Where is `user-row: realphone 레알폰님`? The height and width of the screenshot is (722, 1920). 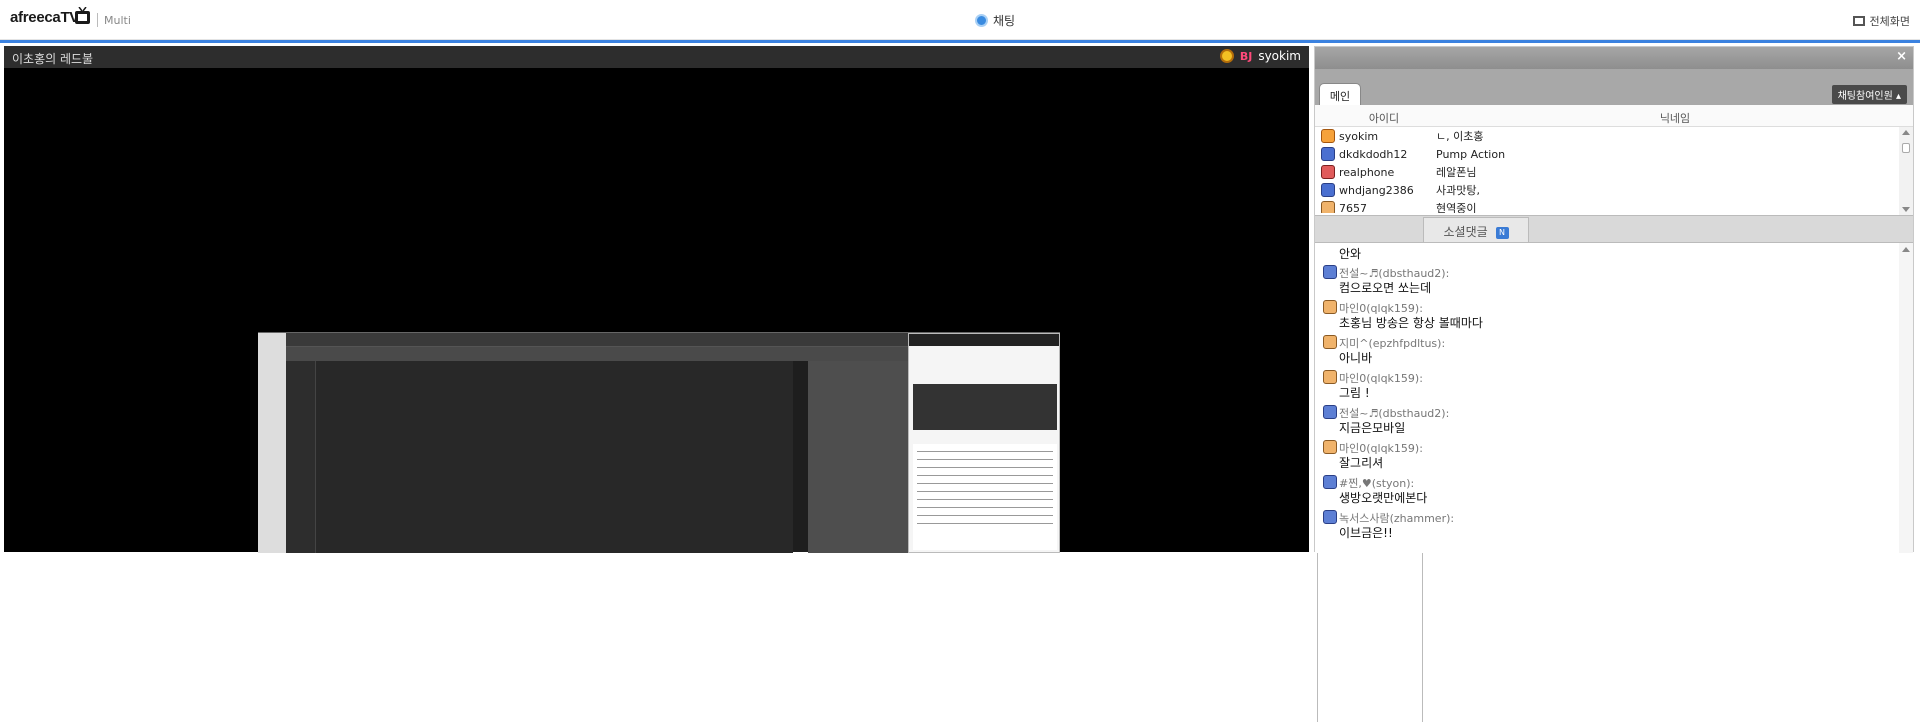 user-row: realphone 레알폰님 is located at coordinates (1614, 172).